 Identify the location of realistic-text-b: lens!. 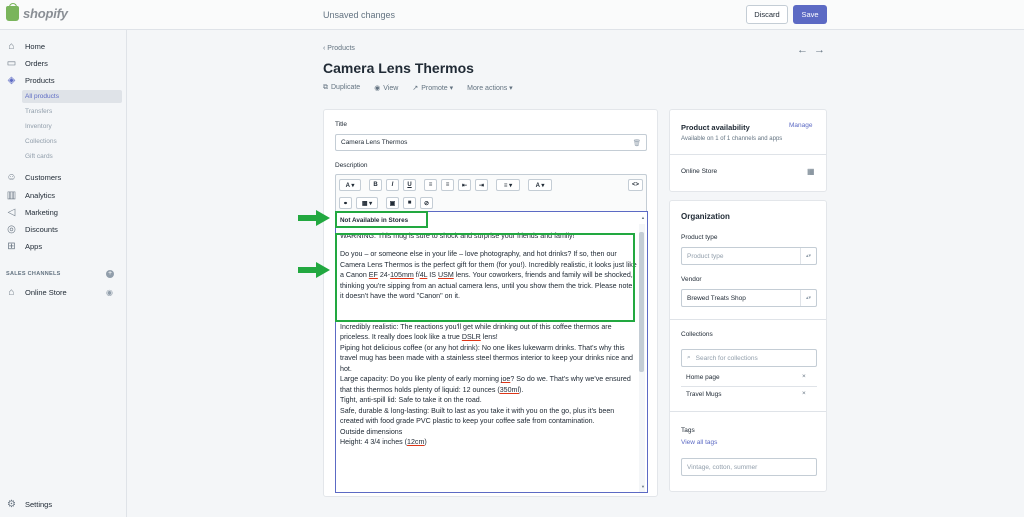
(489, 337).